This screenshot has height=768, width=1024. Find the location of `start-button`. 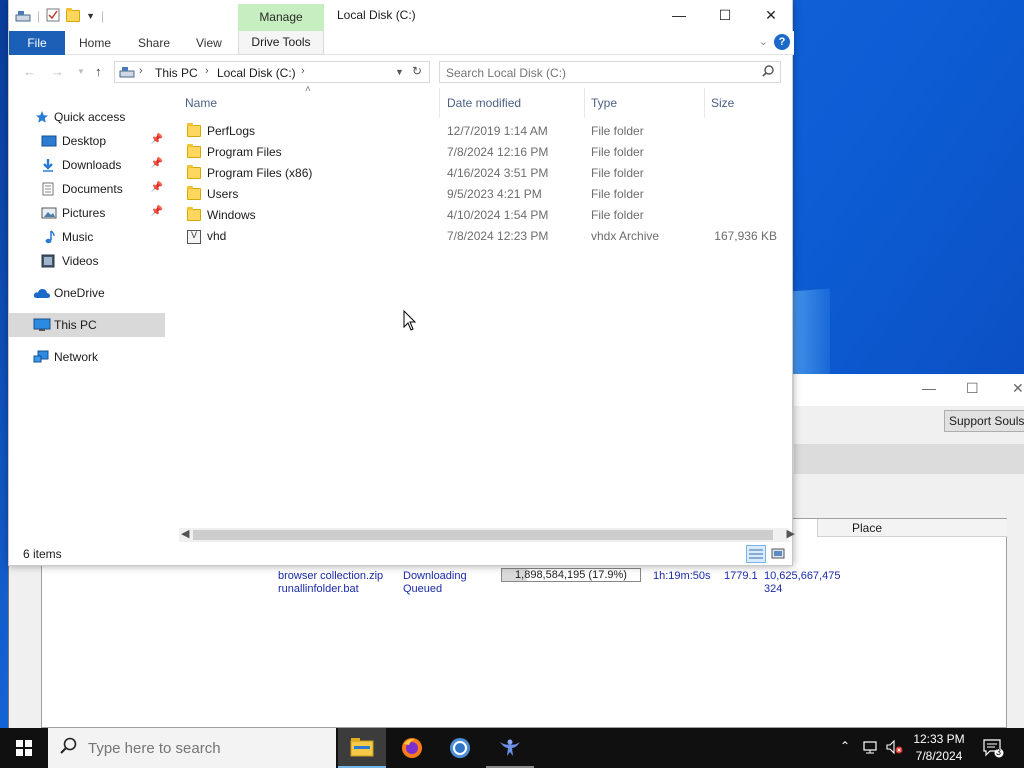

start-button is located at coordinates (24, 748).